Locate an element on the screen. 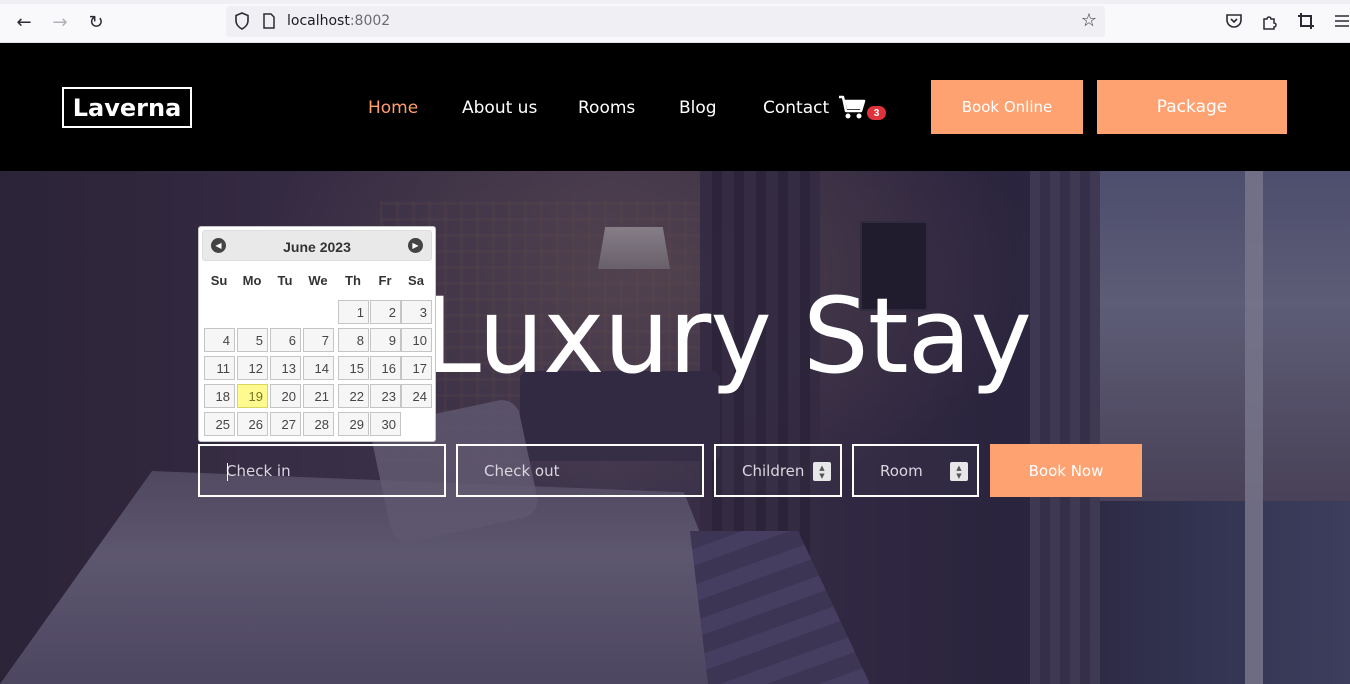  tab-strip-edge is located at coordinates (675, 2).